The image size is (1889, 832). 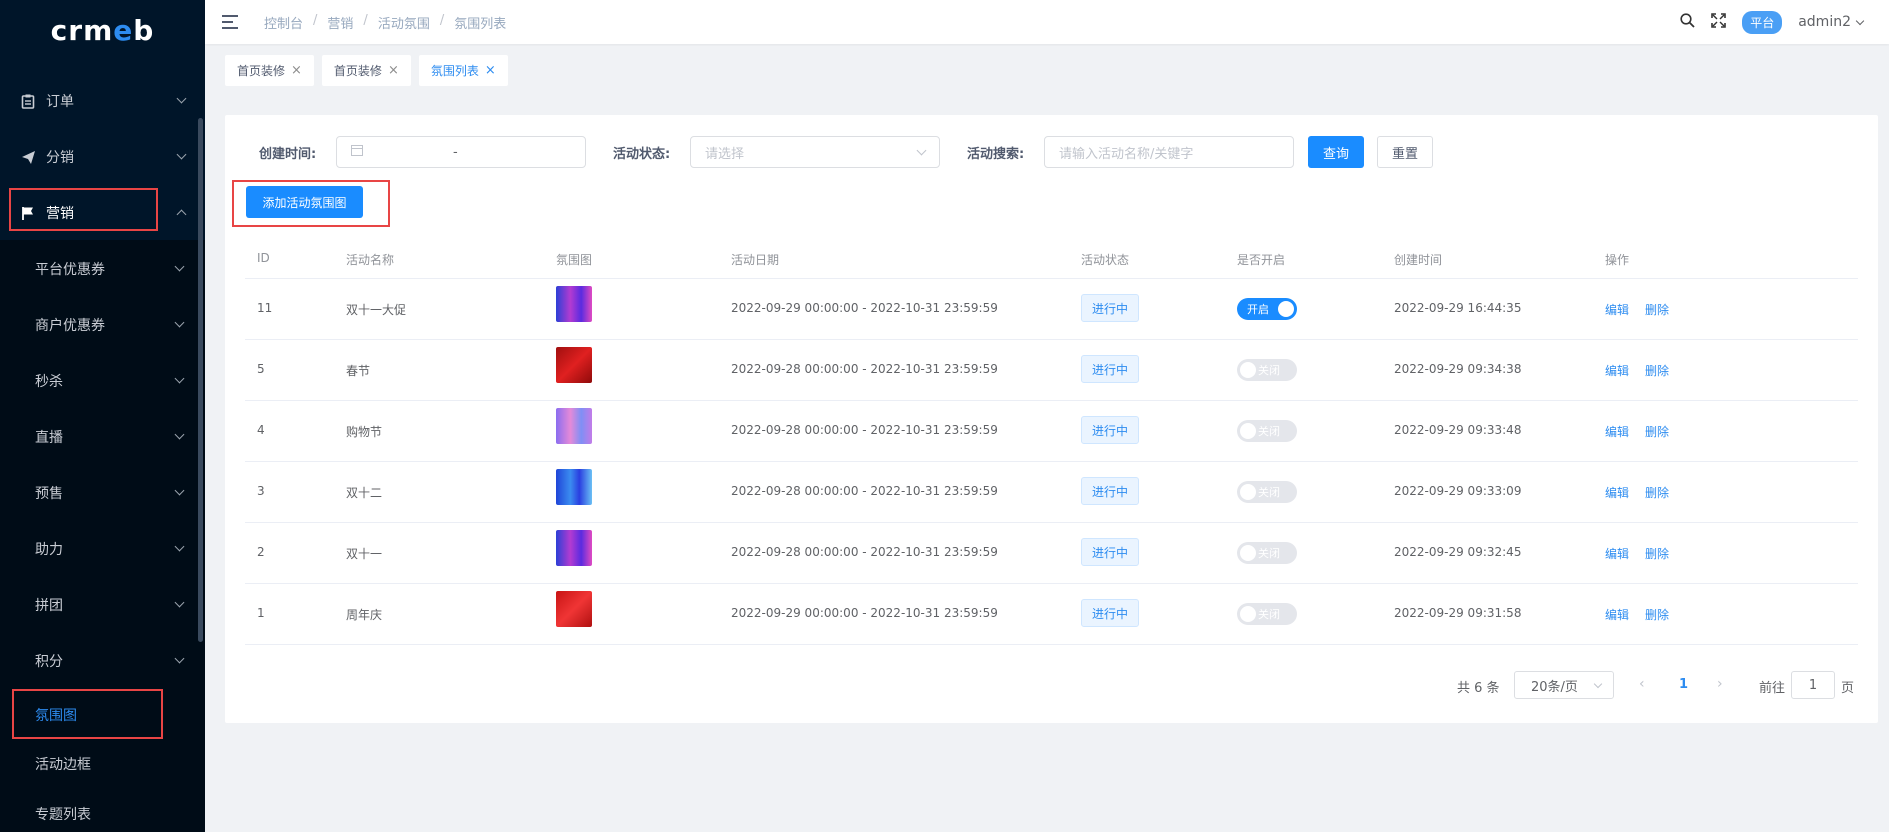 I want to click on header-actions: 平台 admin2, so click(x=1772, y=22).